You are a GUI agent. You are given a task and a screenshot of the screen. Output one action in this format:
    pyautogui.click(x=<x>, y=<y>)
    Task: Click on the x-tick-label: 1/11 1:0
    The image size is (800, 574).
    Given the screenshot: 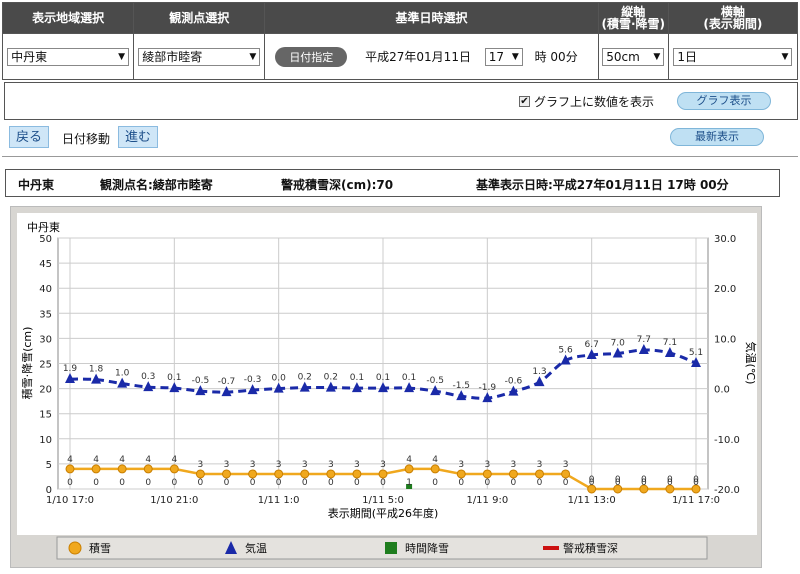 What is the action you would take?
    pyautogui.click(x=279, y=500)
    